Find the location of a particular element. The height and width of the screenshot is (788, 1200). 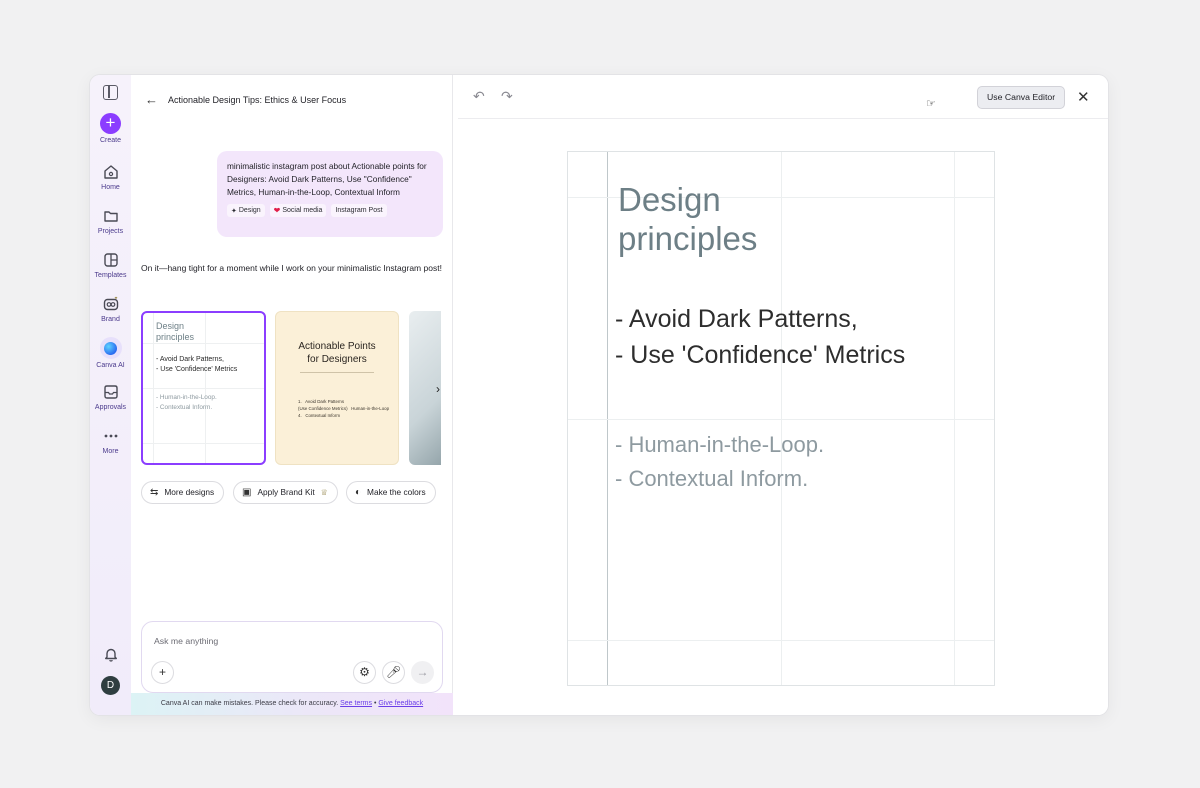

palette-icon: ◐ is located at coordinates (358, 492).